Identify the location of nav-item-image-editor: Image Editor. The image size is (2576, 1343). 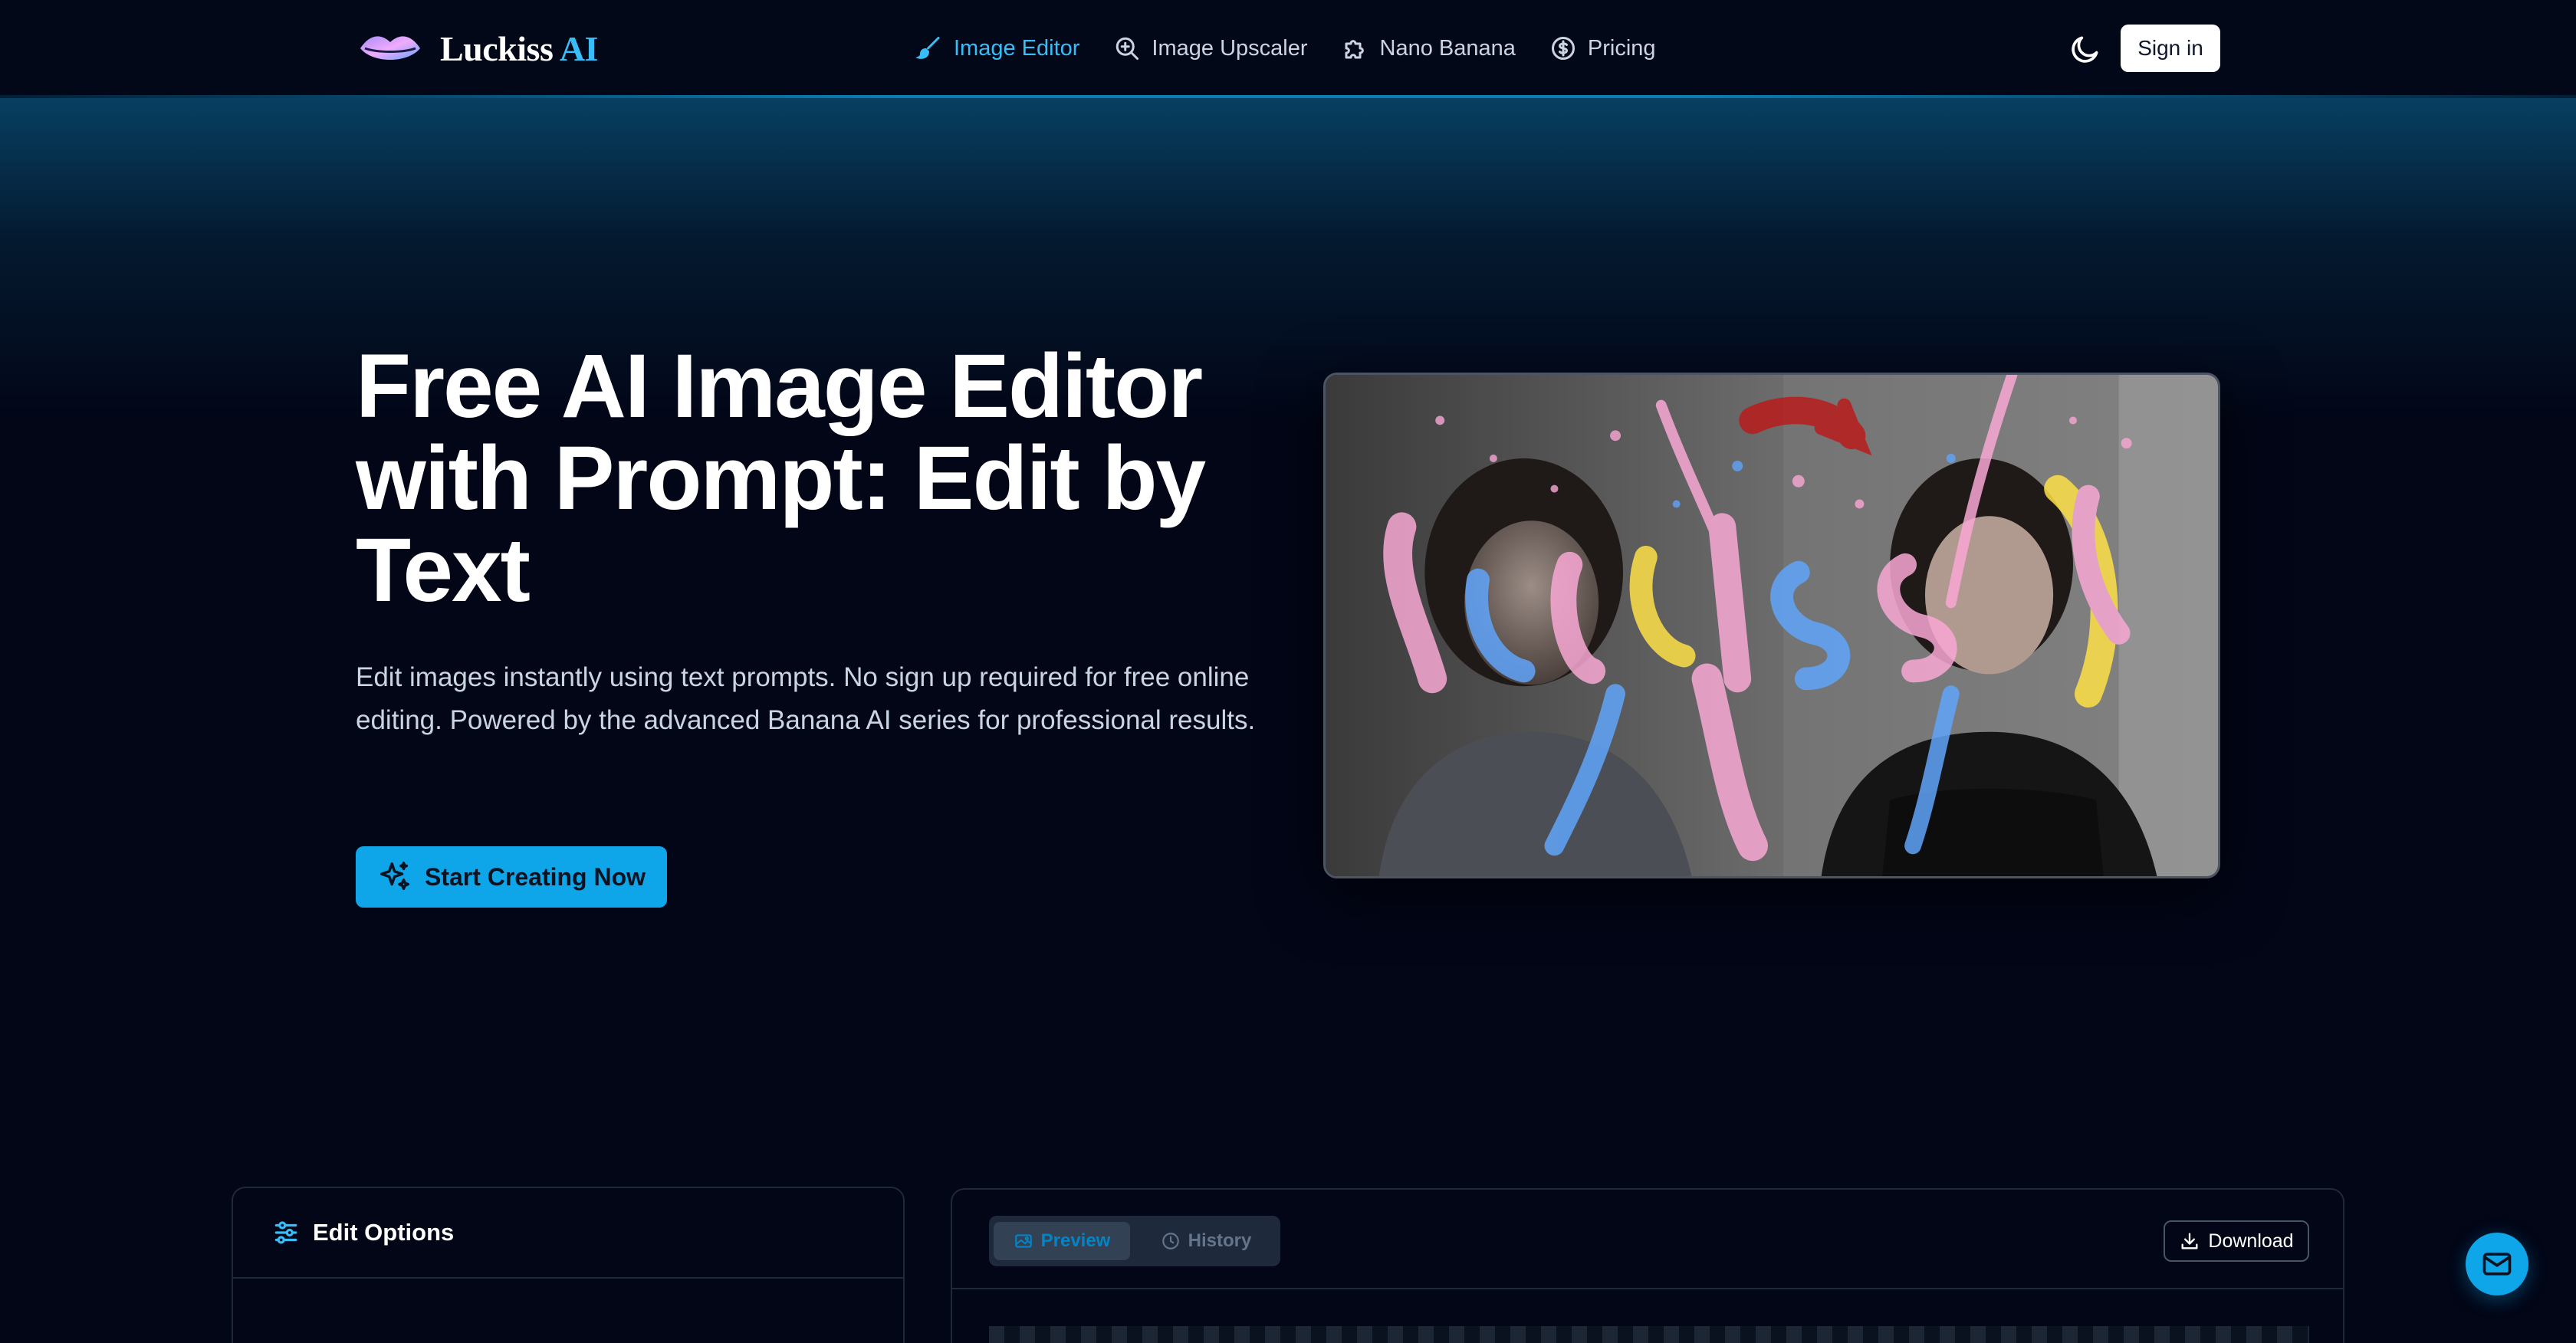
(997, 48).